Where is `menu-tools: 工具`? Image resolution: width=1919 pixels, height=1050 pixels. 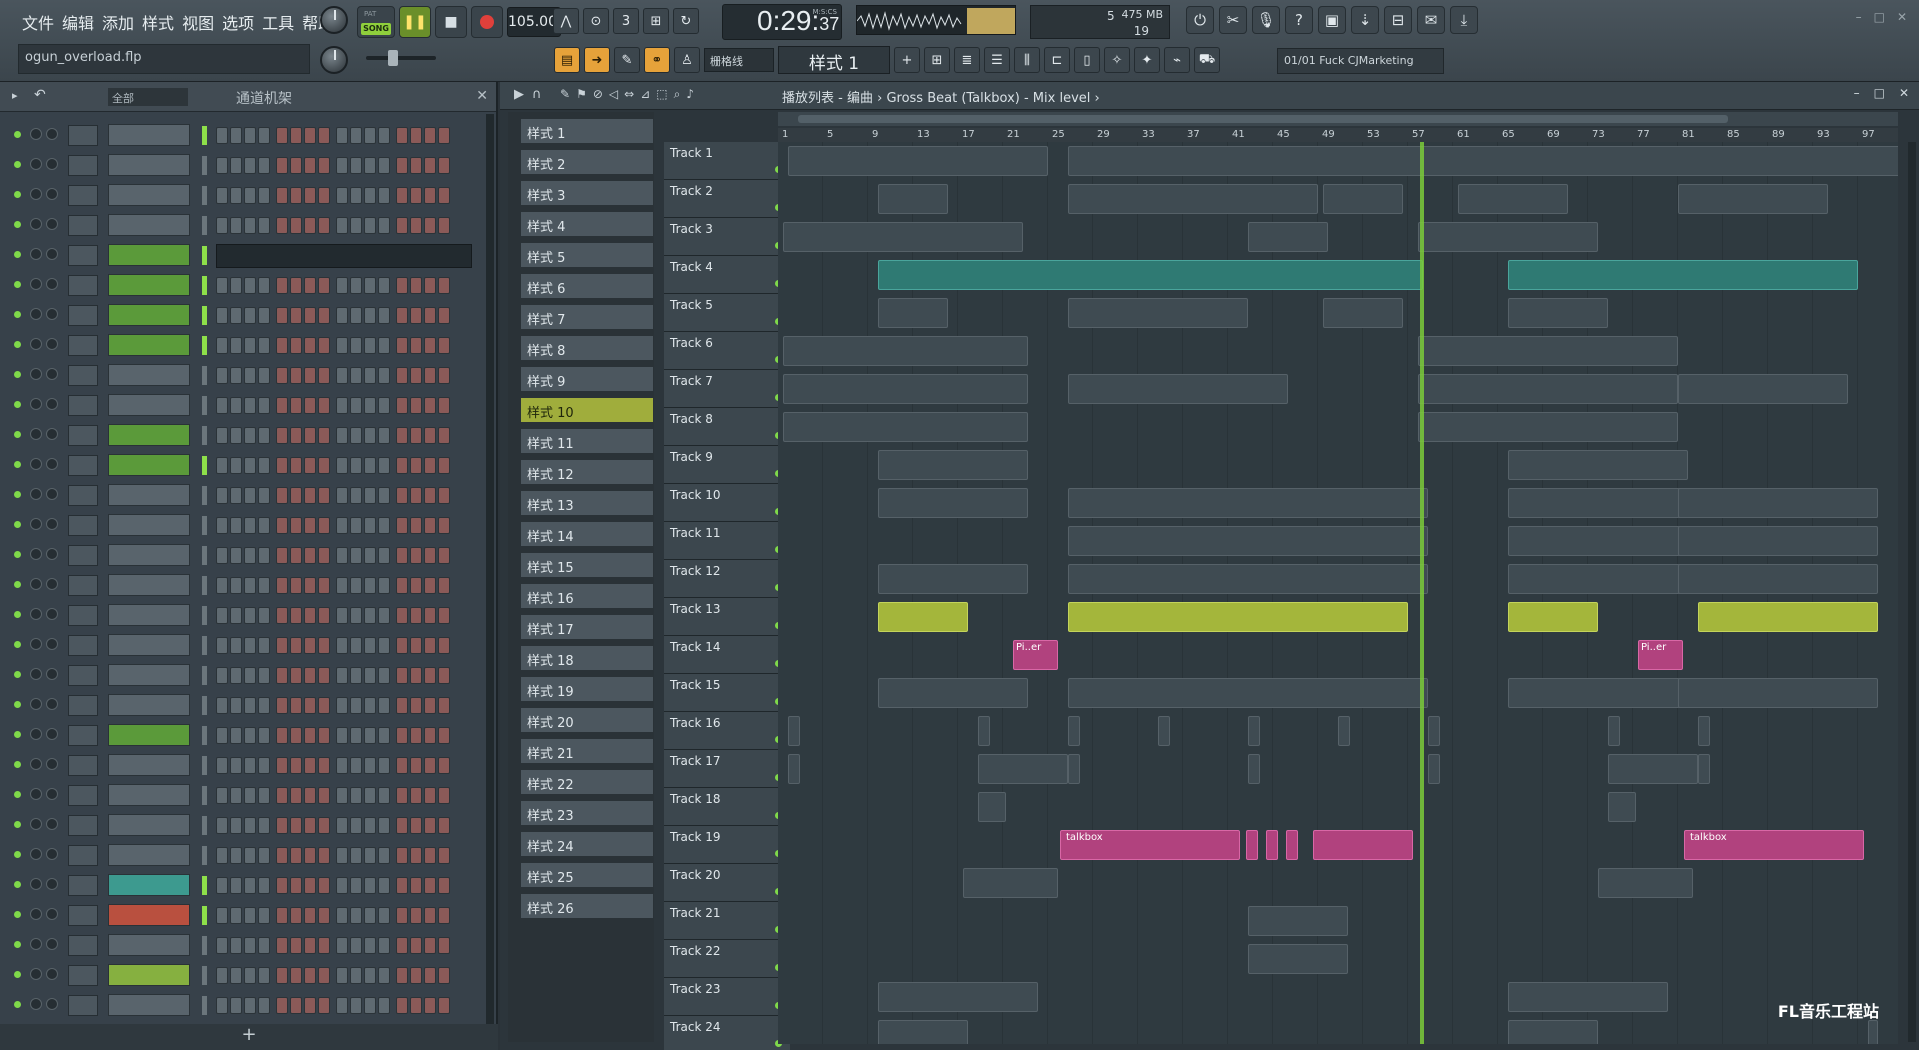 menu-tools: 工具 is located at coordinates (278, 20).